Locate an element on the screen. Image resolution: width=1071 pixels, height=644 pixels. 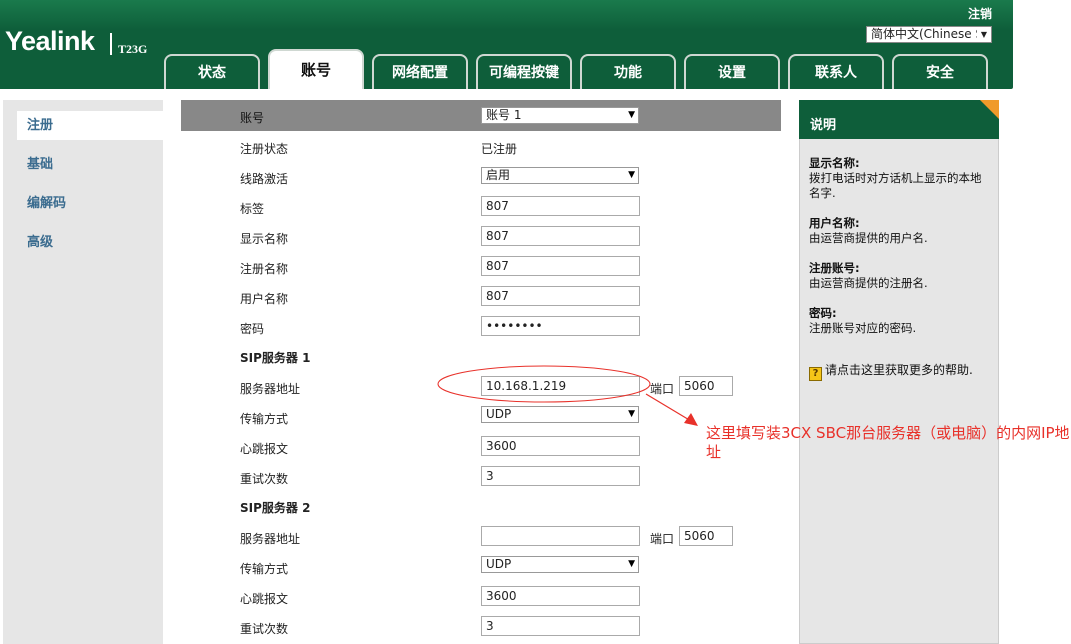
annotation-arrow-head is located at coordinates (691, 419).